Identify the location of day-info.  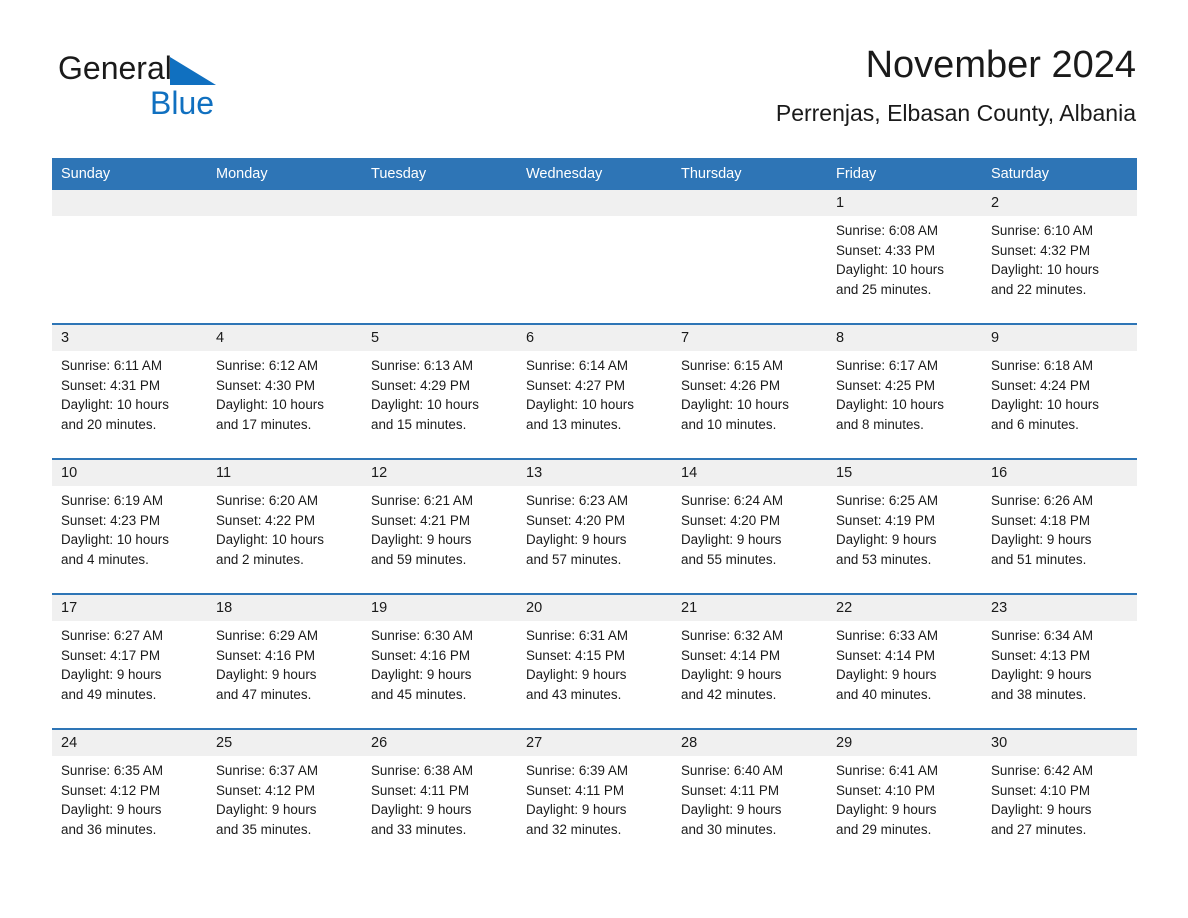
(749, 218).